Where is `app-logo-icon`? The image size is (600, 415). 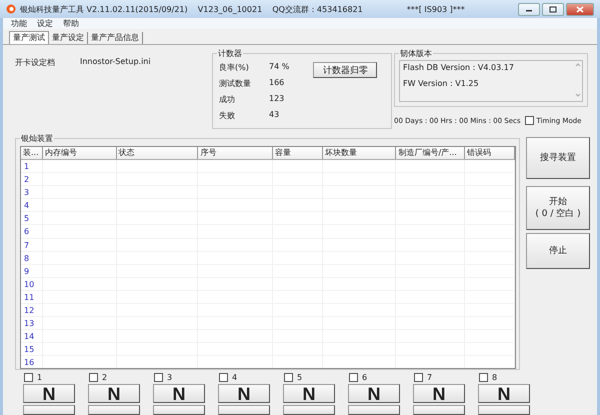
app-logo-icon is located at coordinates (11, 9).